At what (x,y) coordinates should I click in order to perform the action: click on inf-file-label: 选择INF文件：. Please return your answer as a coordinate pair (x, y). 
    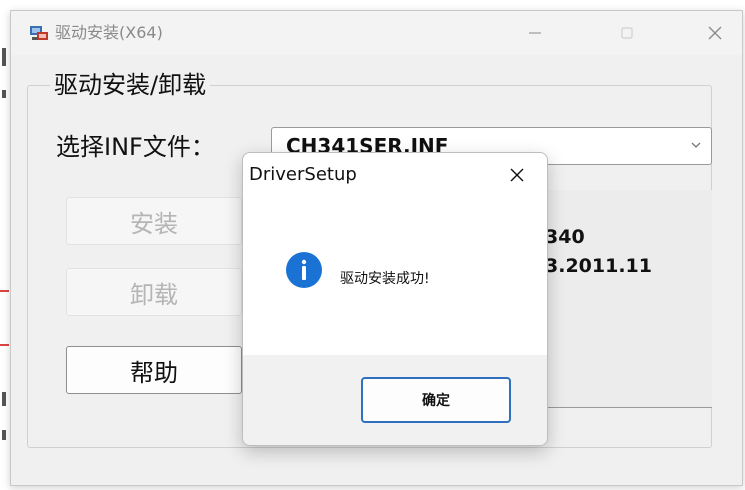
    Looking at the image, I should click on (135, 147).